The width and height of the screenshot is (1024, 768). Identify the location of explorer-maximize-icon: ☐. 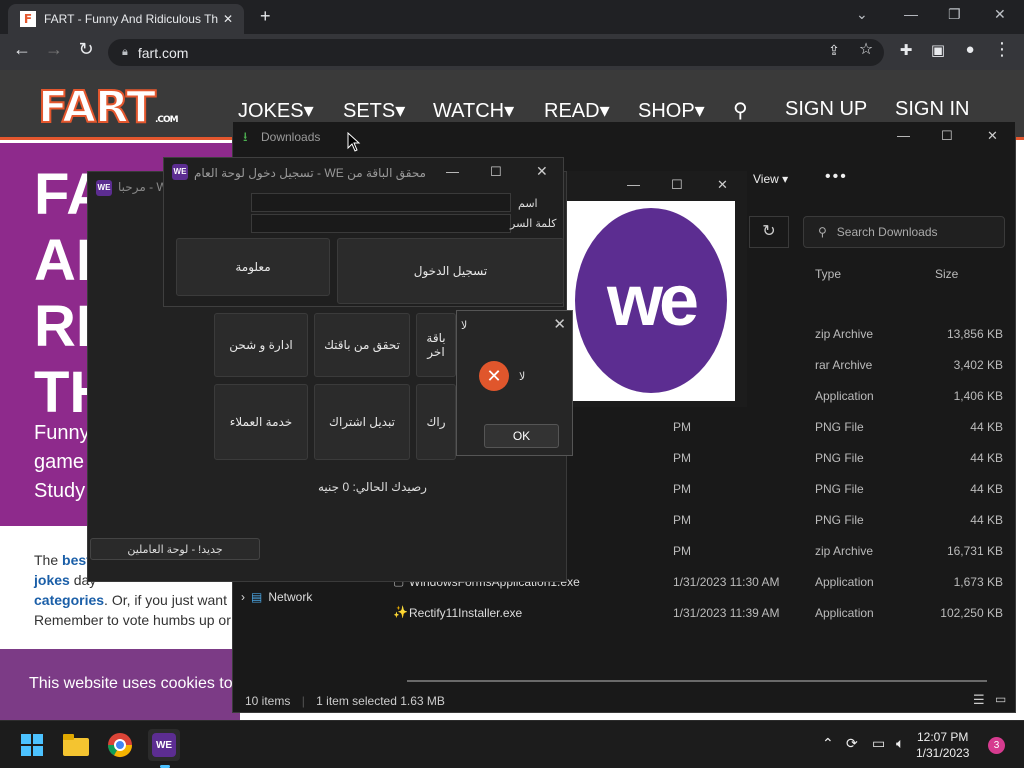
(947, 136).